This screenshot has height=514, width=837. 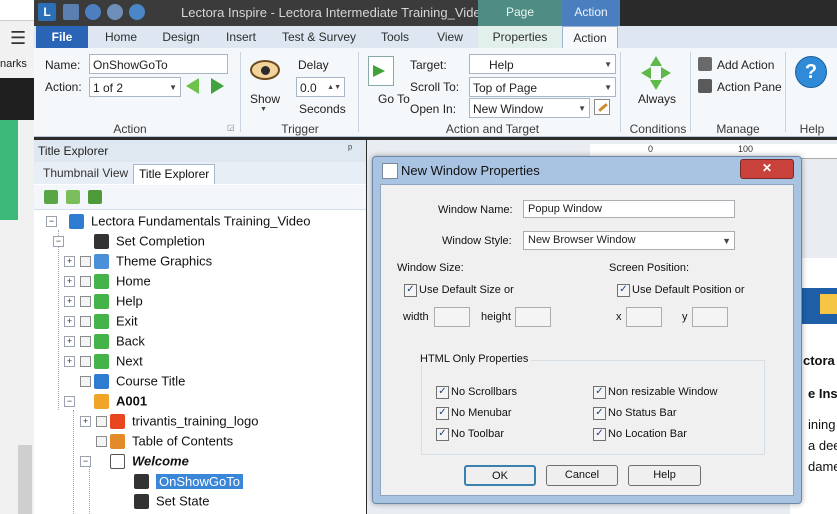 What do you see at coordinates (644, 317) in the screenshot?
I see `x-field` at bounding box center [644, 317].